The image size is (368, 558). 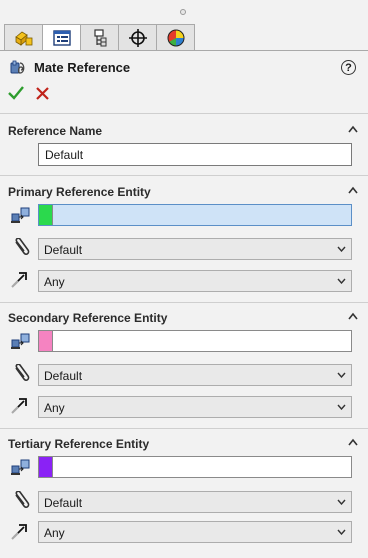 What do you see at coordinates (195, 215) in the screenshot?
I see `primary-entity-selection` at bounding box center [195, 215].